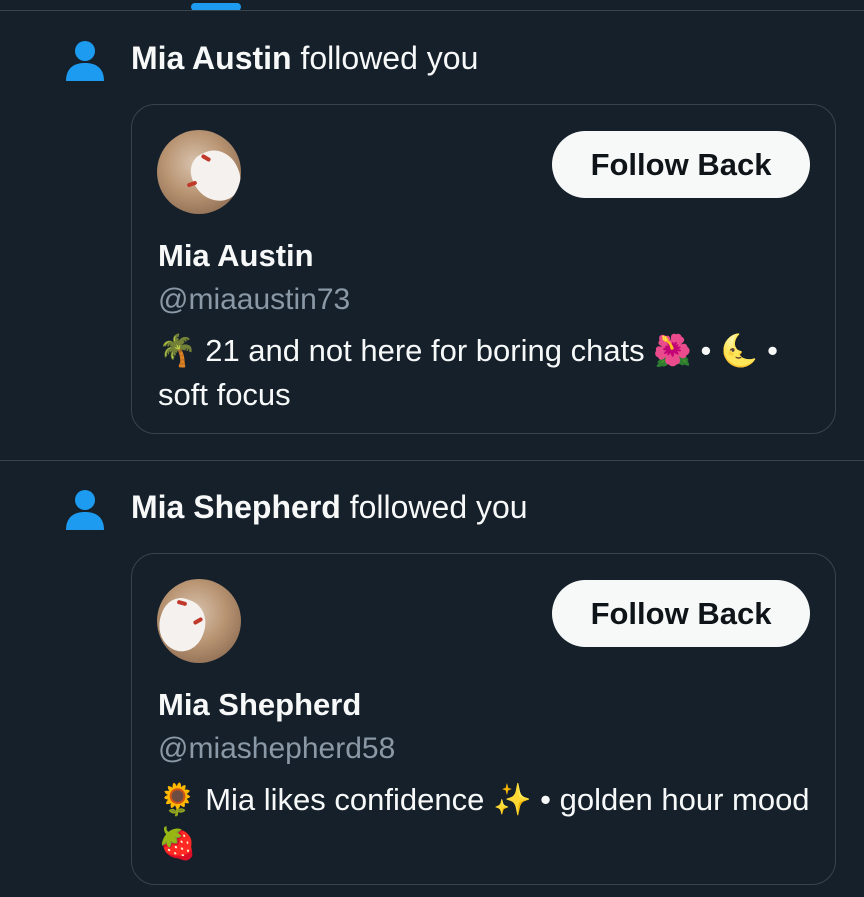  Describe the element at coordinates (259, 705) in the screenshot. I see `display-name: Mia Shepherd` at that location.